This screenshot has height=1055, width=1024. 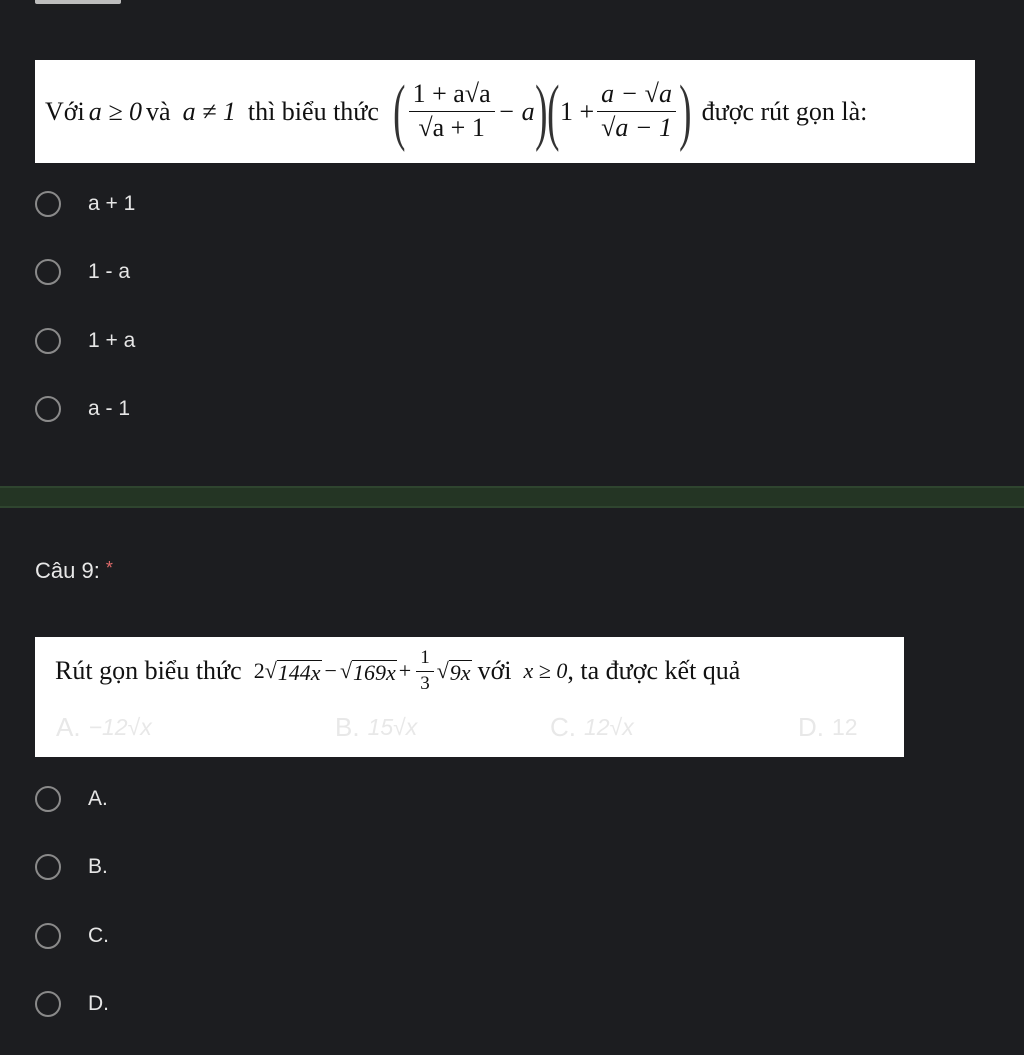 I want to click on q9-term1-sqrt: √ 144x, so click(x=293, y=671).